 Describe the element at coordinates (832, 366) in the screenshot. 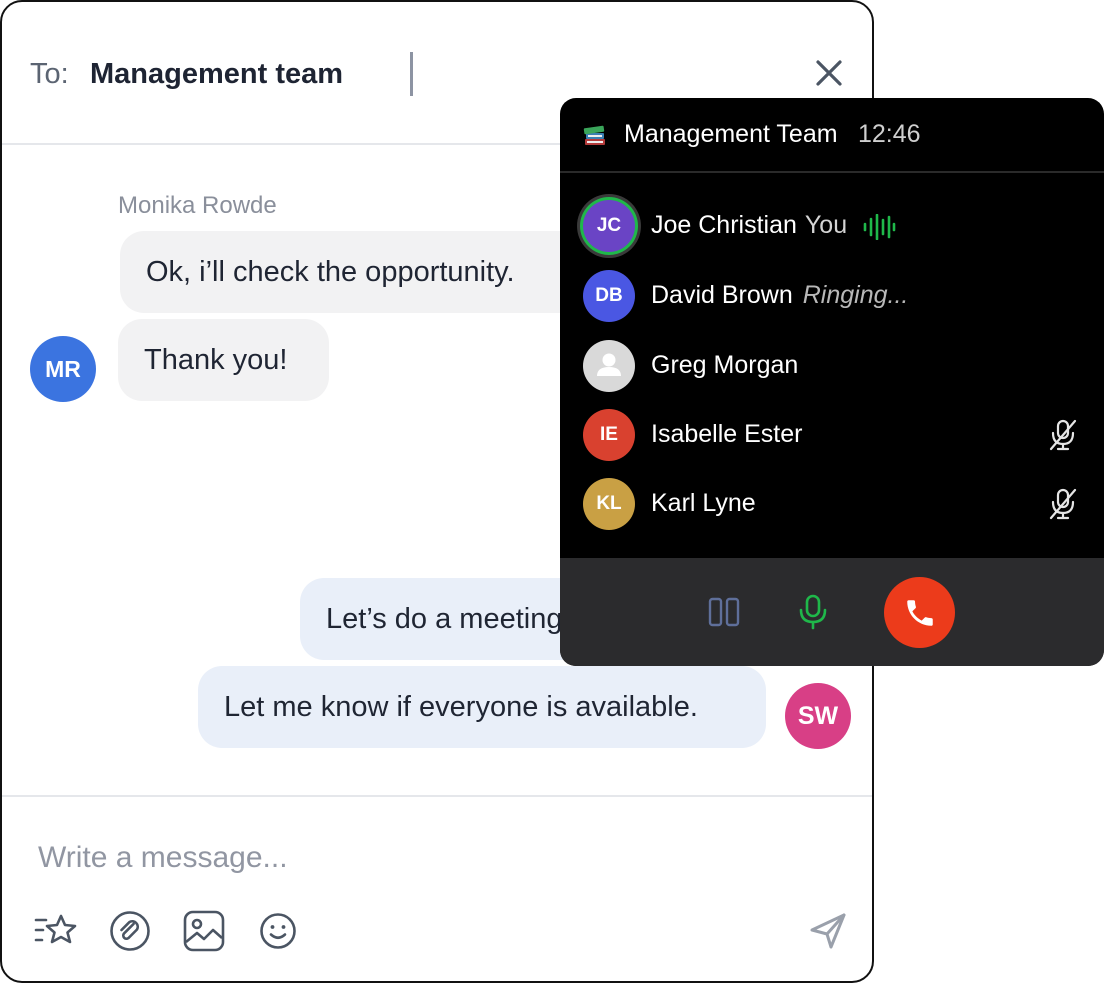

I see `participant-row: Greg Morgan` at that location.